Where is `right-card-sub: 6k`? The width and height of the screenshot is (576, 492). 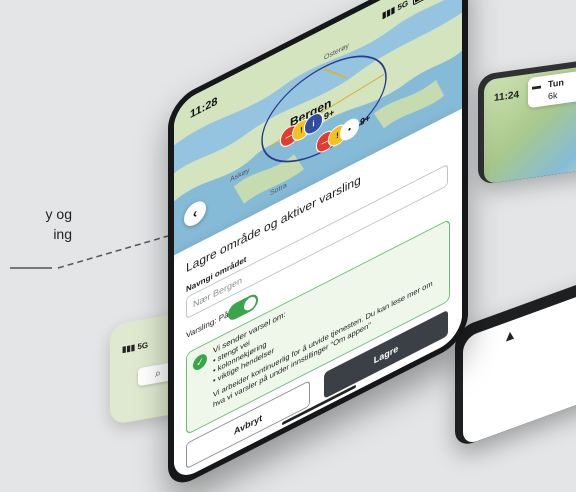 right-card-sub: 6k is located at coordinates (553, 96).